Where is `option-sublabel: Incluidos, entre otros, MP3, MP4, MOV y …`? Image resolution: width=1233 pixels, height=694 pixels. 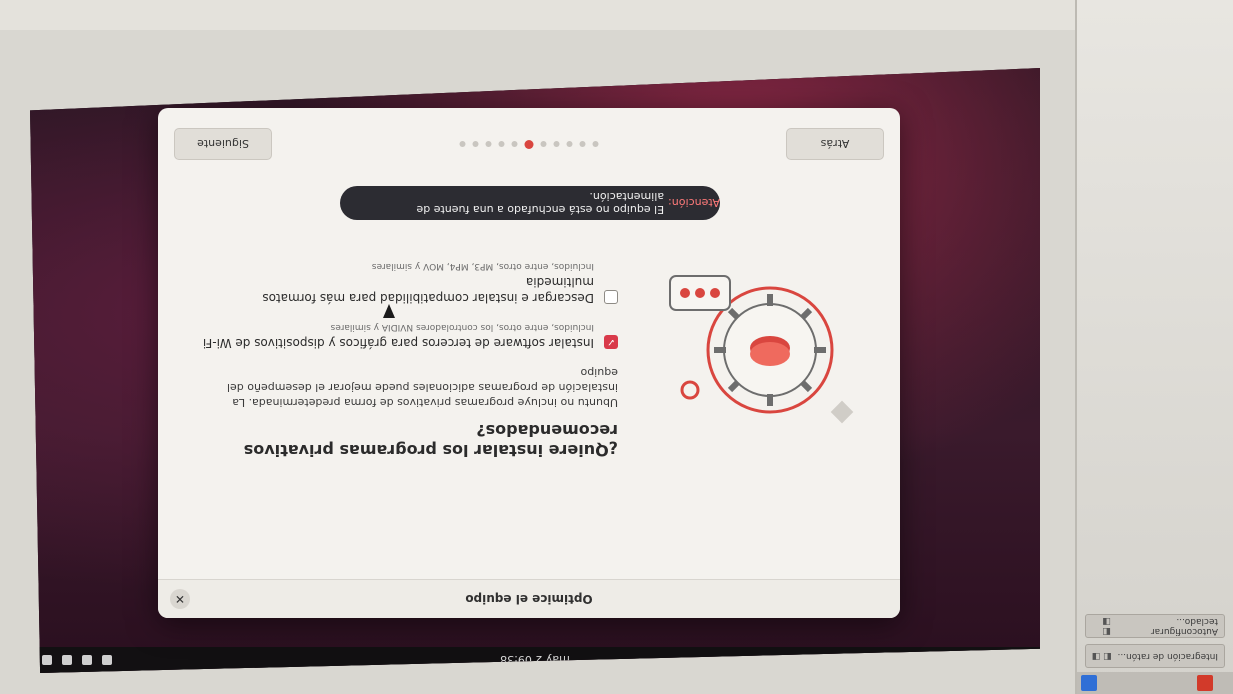 option-sublabel: Incluidos, entre otros, MP3, MP4, MOV y … is located at coordinates (482, 266).